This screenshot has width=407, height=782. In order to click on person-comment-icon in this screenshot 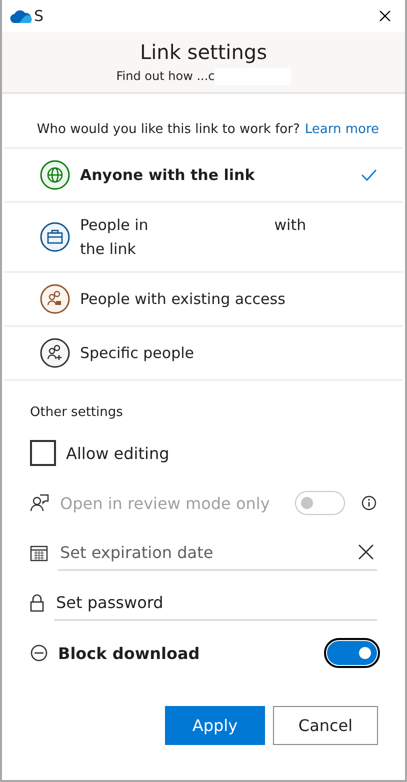, I will do `click(40, 503)`.